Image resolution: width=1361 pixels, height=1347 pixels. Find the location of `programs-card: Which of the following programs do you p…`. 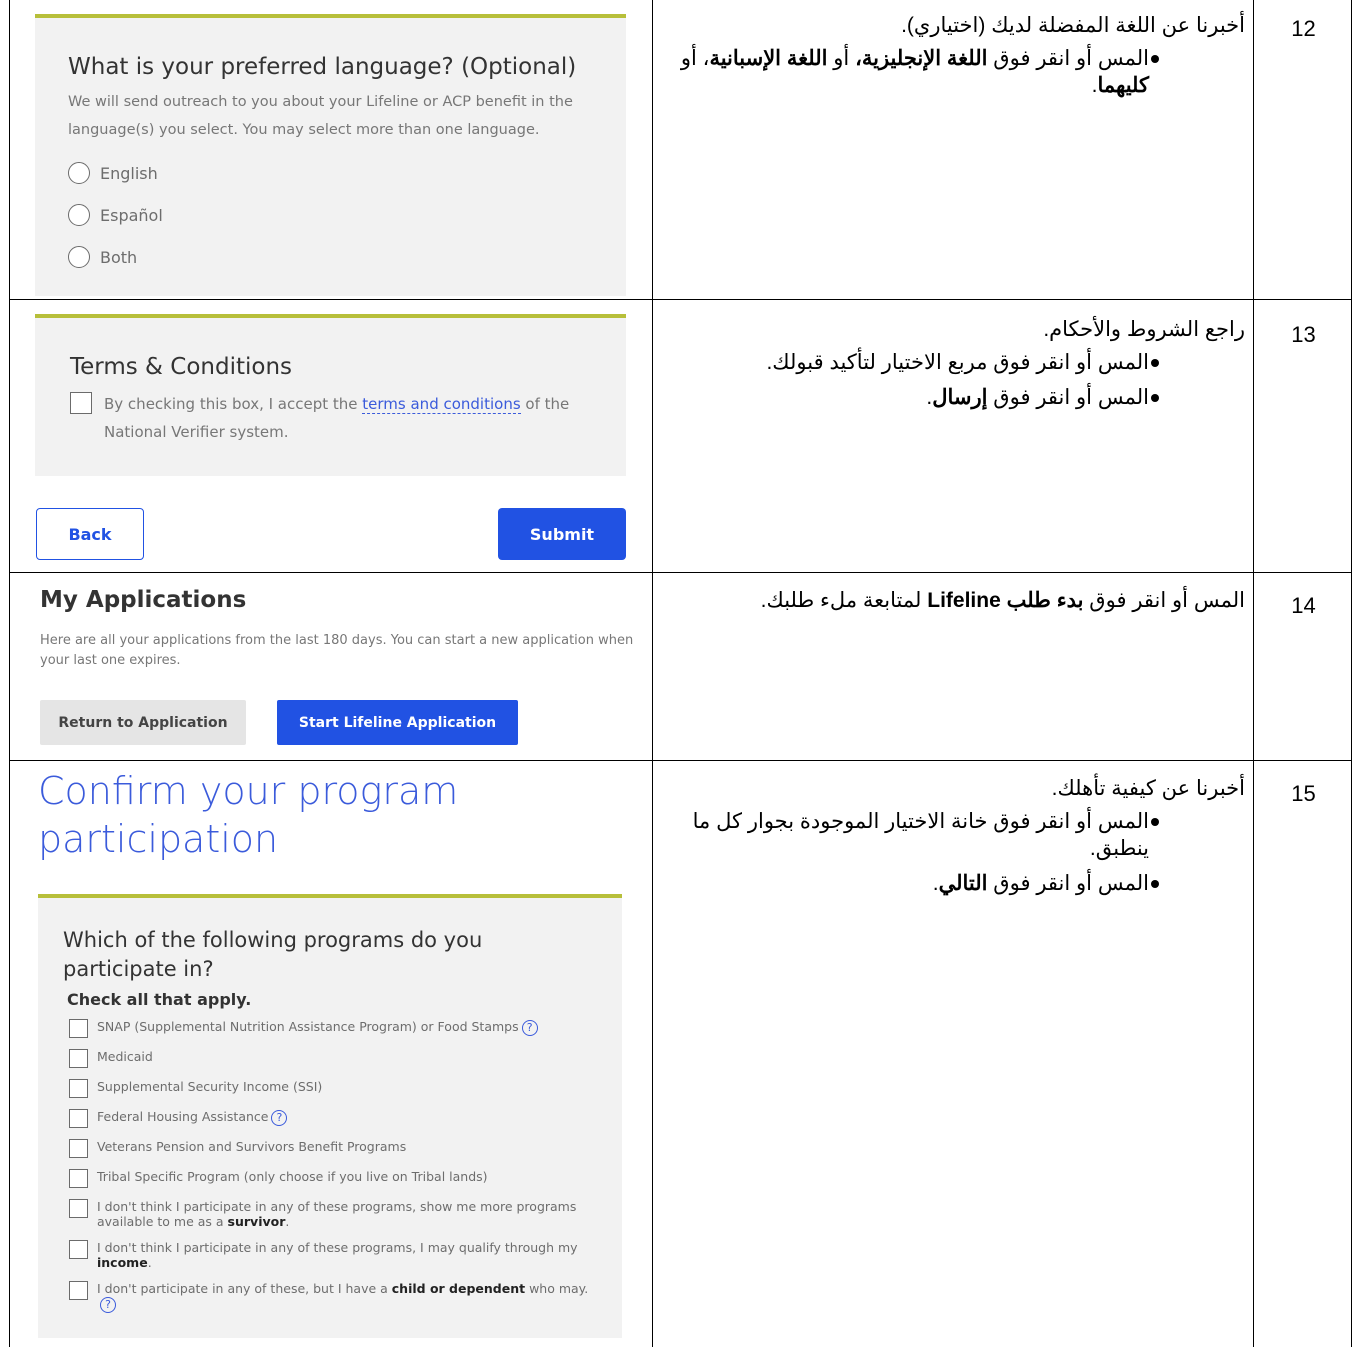

programs-card: Which of the following programs do you p… is located at coordinates (330, 1116).